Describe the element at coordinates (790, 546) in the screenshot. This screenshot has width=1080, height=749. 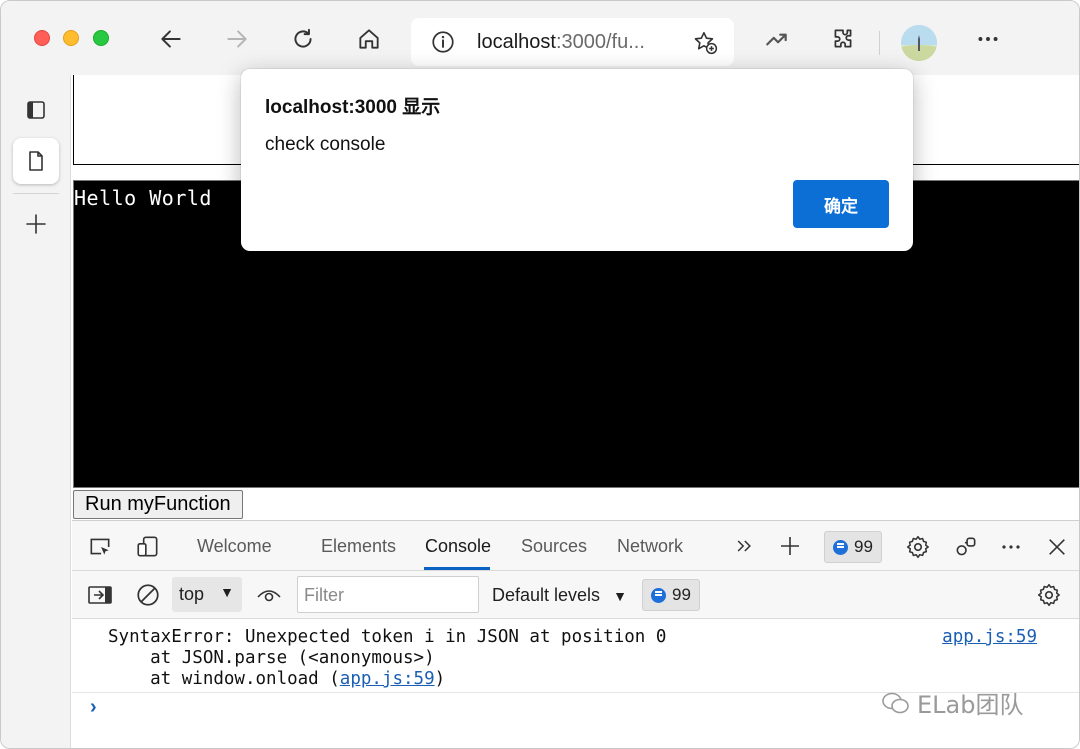
I see `add-tool-plus-icon` at that location.